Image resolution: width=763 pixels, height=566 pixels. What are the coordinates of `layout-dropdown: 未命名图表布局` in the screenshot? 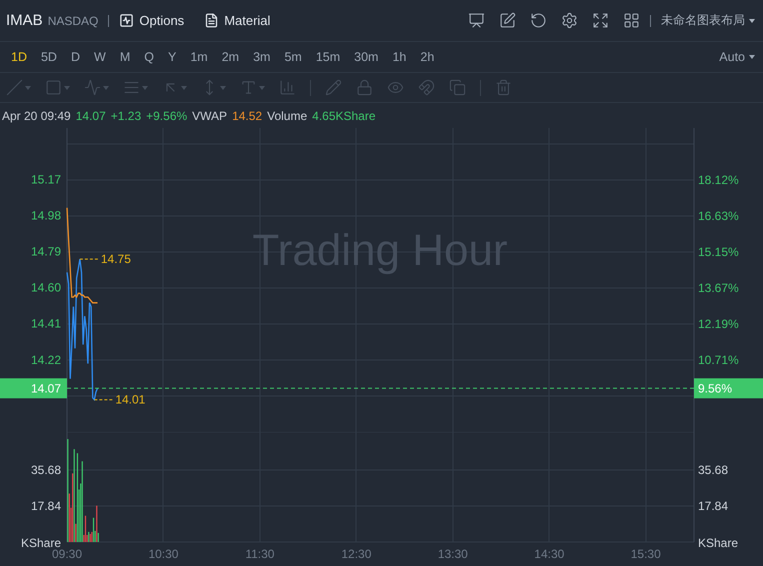 It's located at (708, 20).